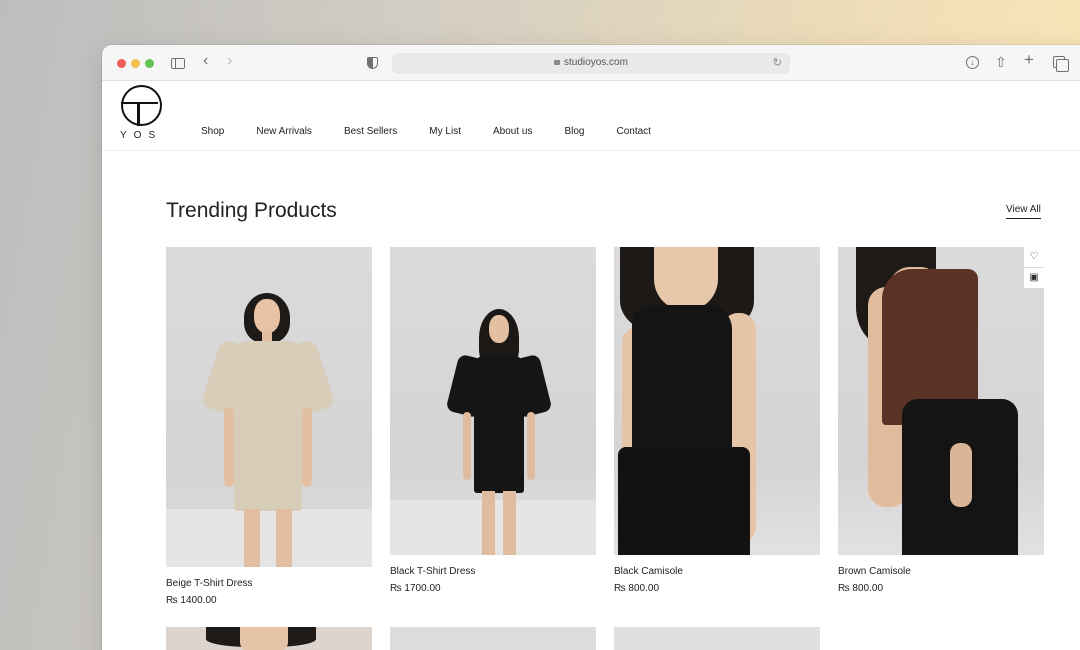  What do you see at coordinates (682, 380) in the screenshot?
I see `product-garment` at bounding box center [682, 380].